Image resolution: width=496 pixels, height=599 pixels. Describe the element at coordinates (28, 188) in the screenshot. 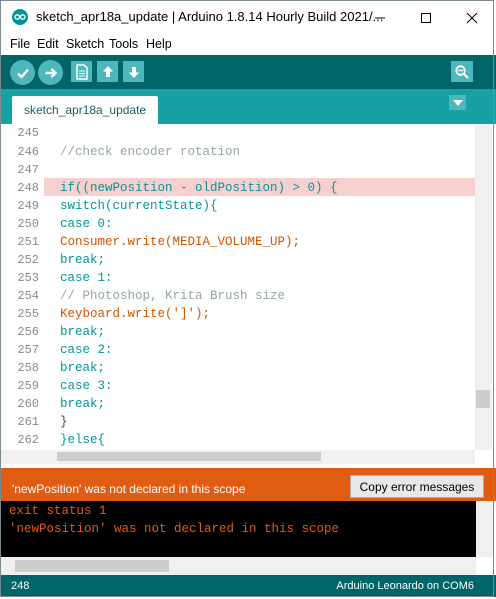

I see `line-number: 248` at that location.